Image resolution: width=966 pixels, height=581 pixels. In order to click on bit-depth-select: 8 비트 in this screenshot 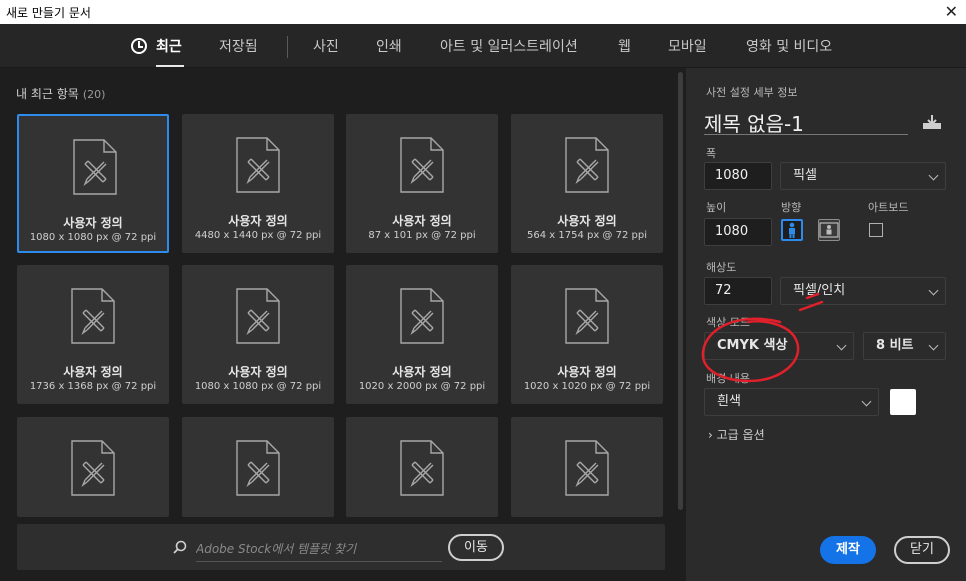, I will do `click(904, 346)`.